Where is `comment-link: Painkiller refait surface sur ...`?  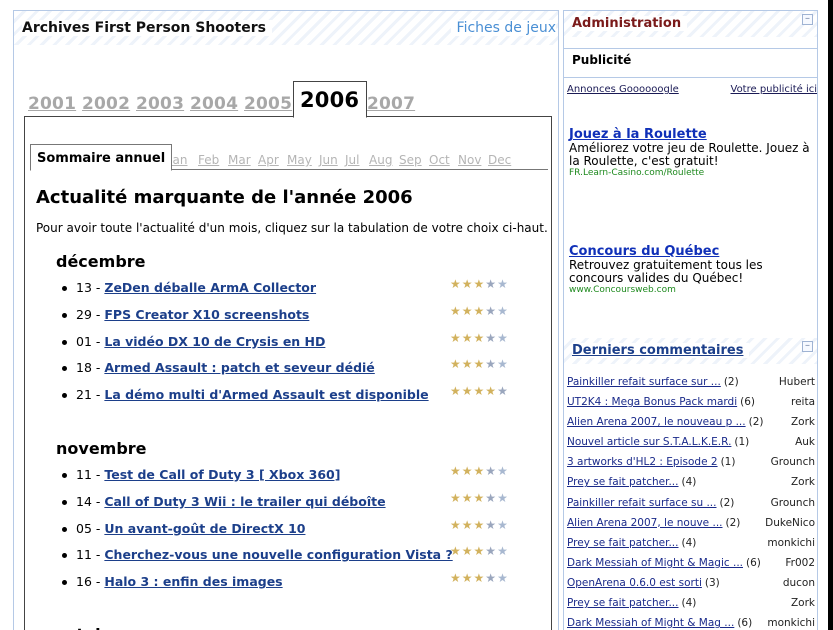
comment-link: Painkiller refait surface sur ... is located at coordinates (644, 382).